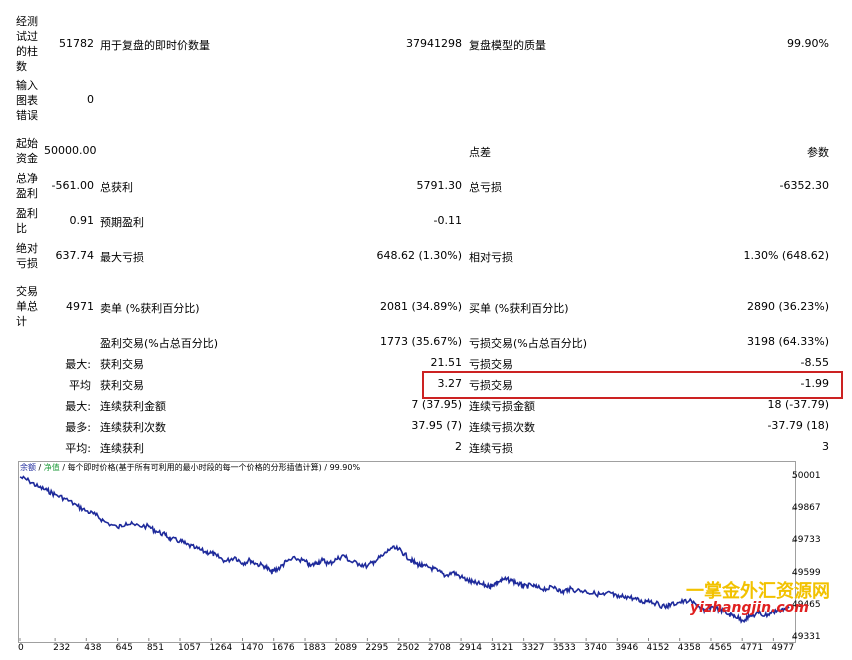 Image resolution: width=852 pixels, height=660 pixels. What do you see at coordinates (798, 404) in the screenshot?
I see `value-max-consecutive-losses-amount: 18 (-37.79)` at bounding box center [798, 404].